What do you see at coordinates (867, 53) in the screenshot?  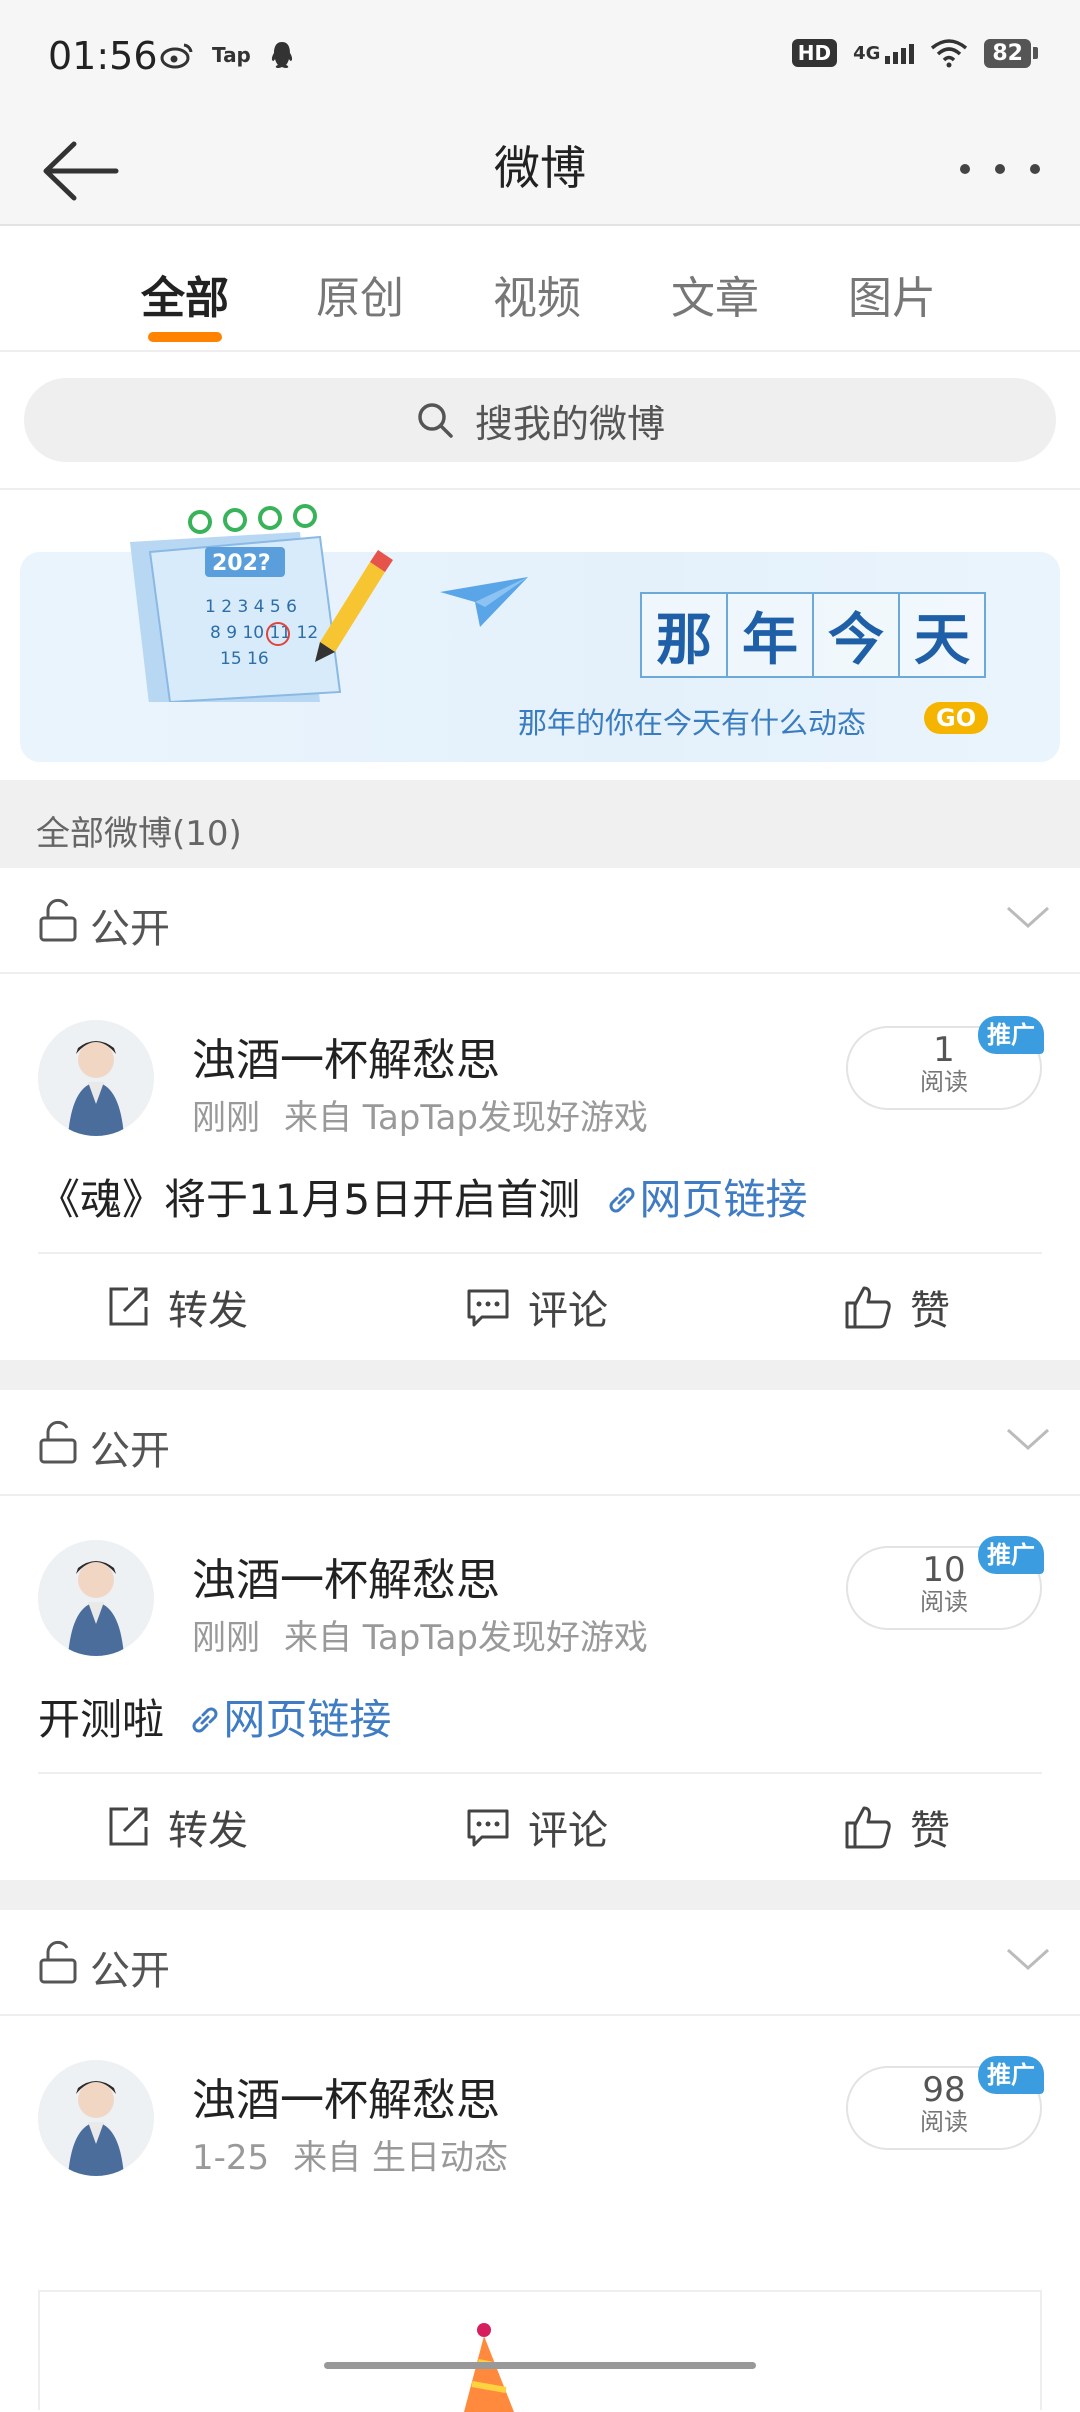 I see `network-type: 4G` at bounding box center [867, 53].